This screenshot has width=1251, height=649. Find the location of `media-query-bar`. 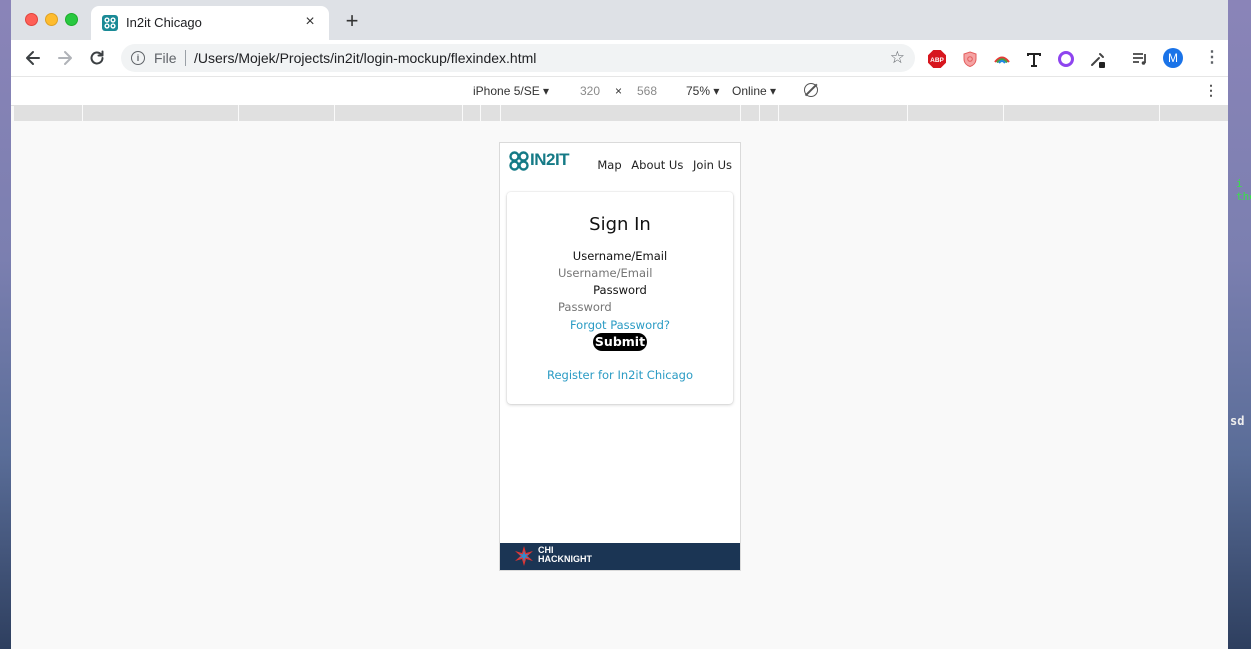

media-query-bar is located at coordinates (621, 113).